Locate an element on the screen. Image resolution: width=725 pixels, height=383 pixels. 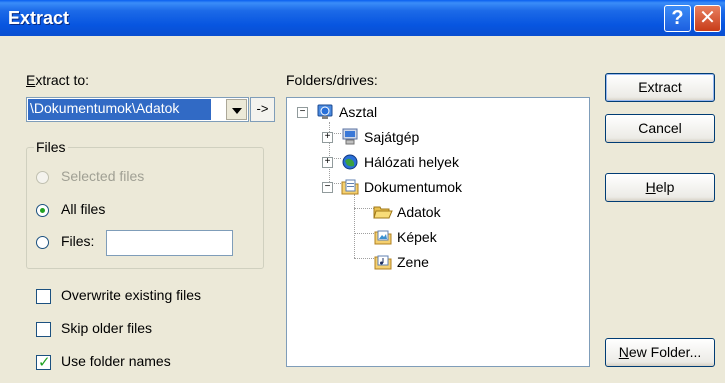
radio-selected-files-label: Selected files is located at coordinates (103, 176).